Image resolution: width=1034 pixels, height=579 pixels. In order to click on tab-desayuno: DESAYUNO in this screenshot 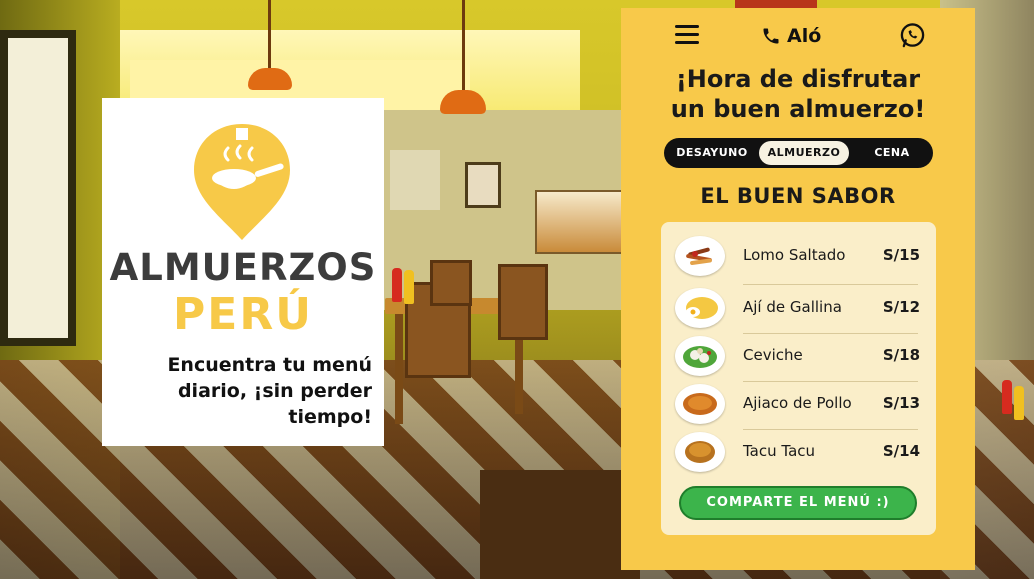, I will do `click(712, 153)`.